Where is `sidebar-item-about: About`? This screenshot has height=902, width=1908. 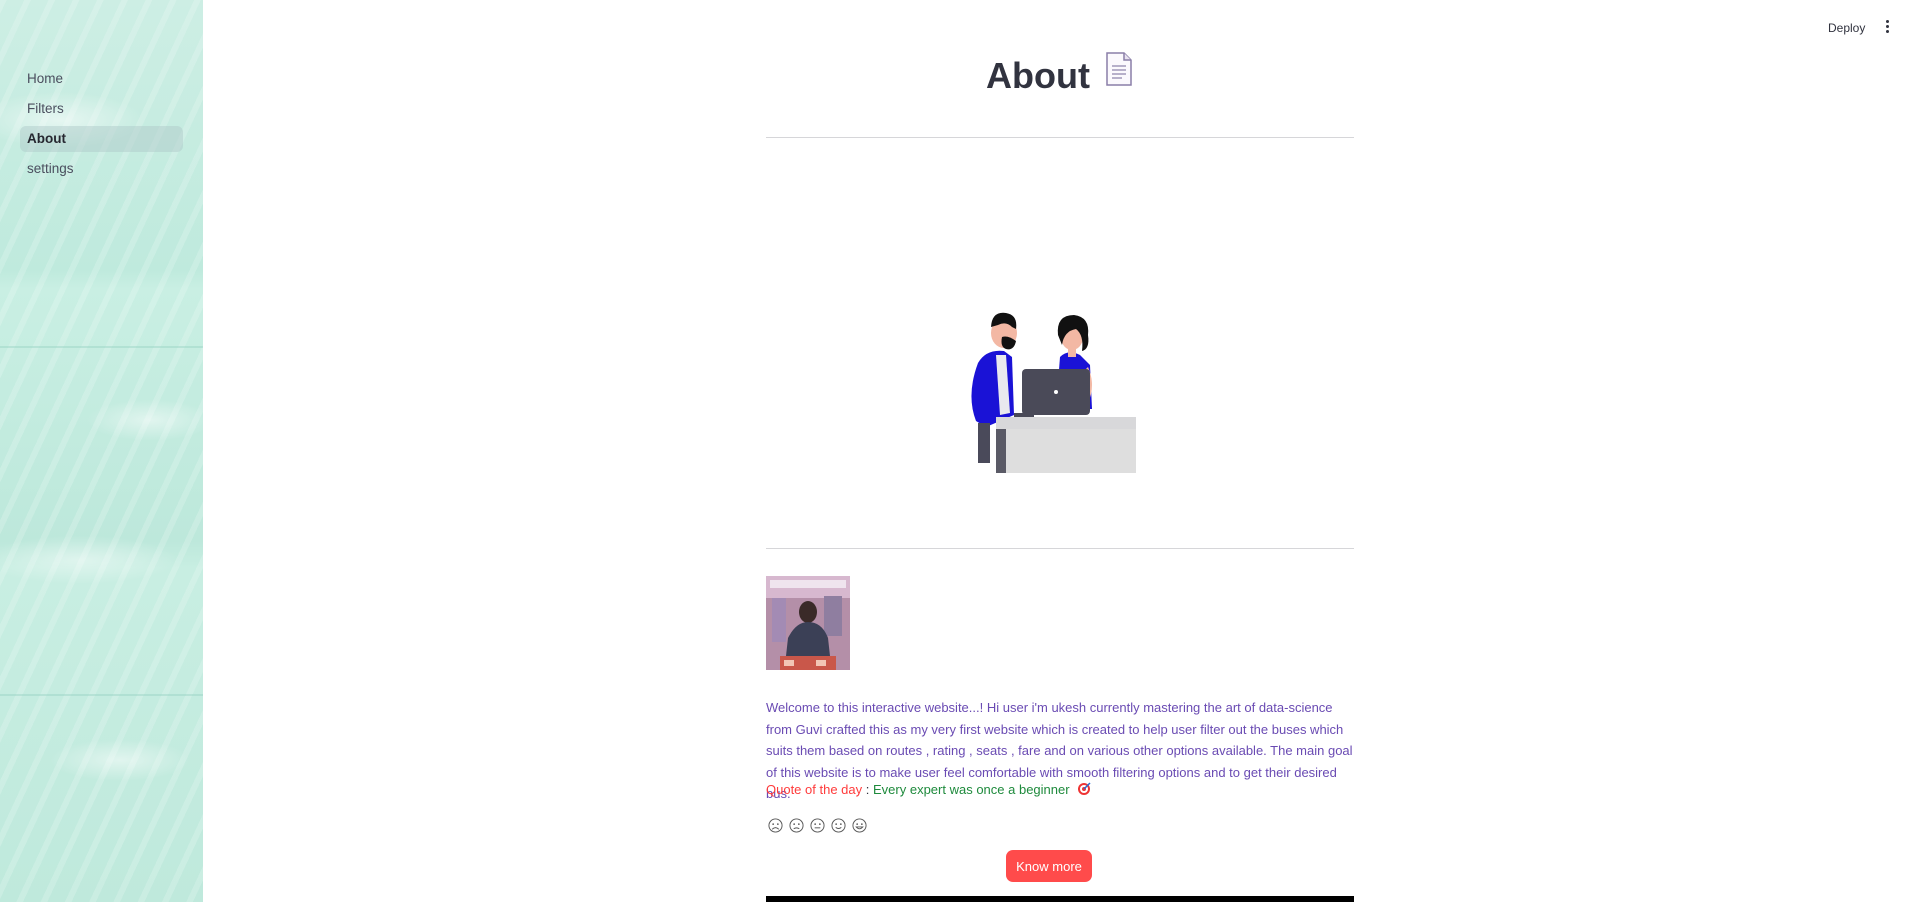 sidebar-item-about: About is located at coordinates (101, 139).